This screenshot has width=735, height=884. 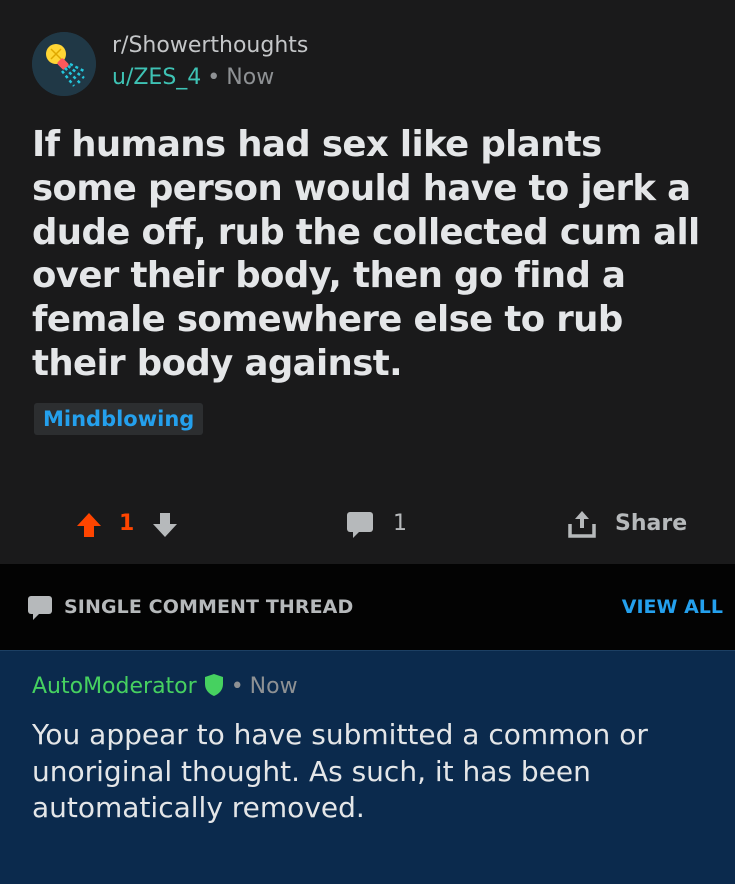 What do you see at coordinates (156, 77) in the screenshot?
I see `post-author: u/ZES_4` at bounding box center [156, 77].